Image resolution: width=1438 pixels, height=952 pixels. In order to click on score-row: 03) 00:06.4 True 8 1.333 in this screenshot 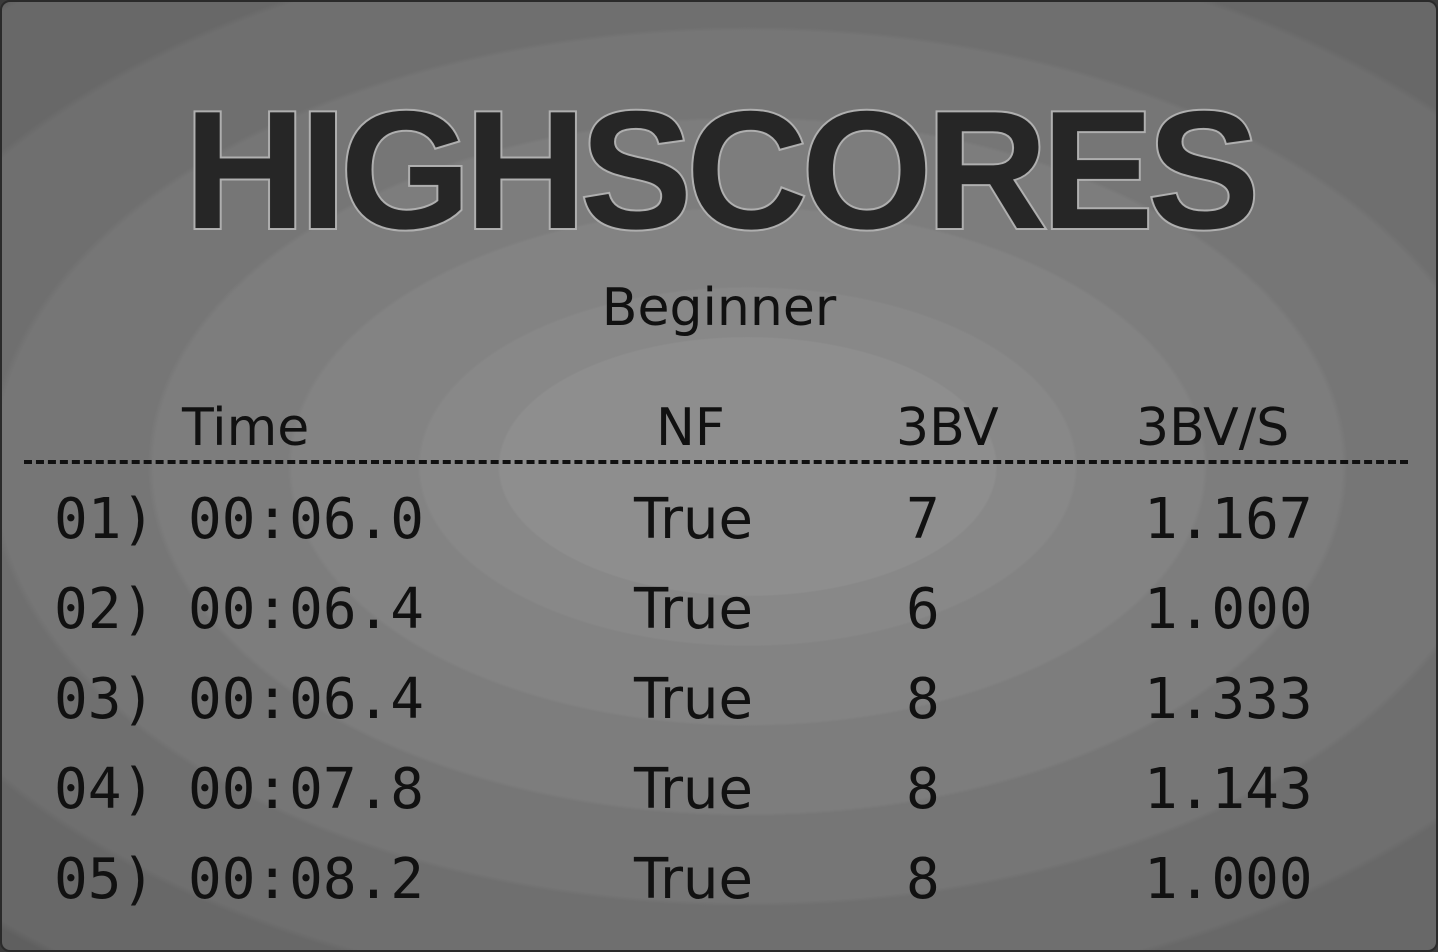, I will do `click(719, 712)`.